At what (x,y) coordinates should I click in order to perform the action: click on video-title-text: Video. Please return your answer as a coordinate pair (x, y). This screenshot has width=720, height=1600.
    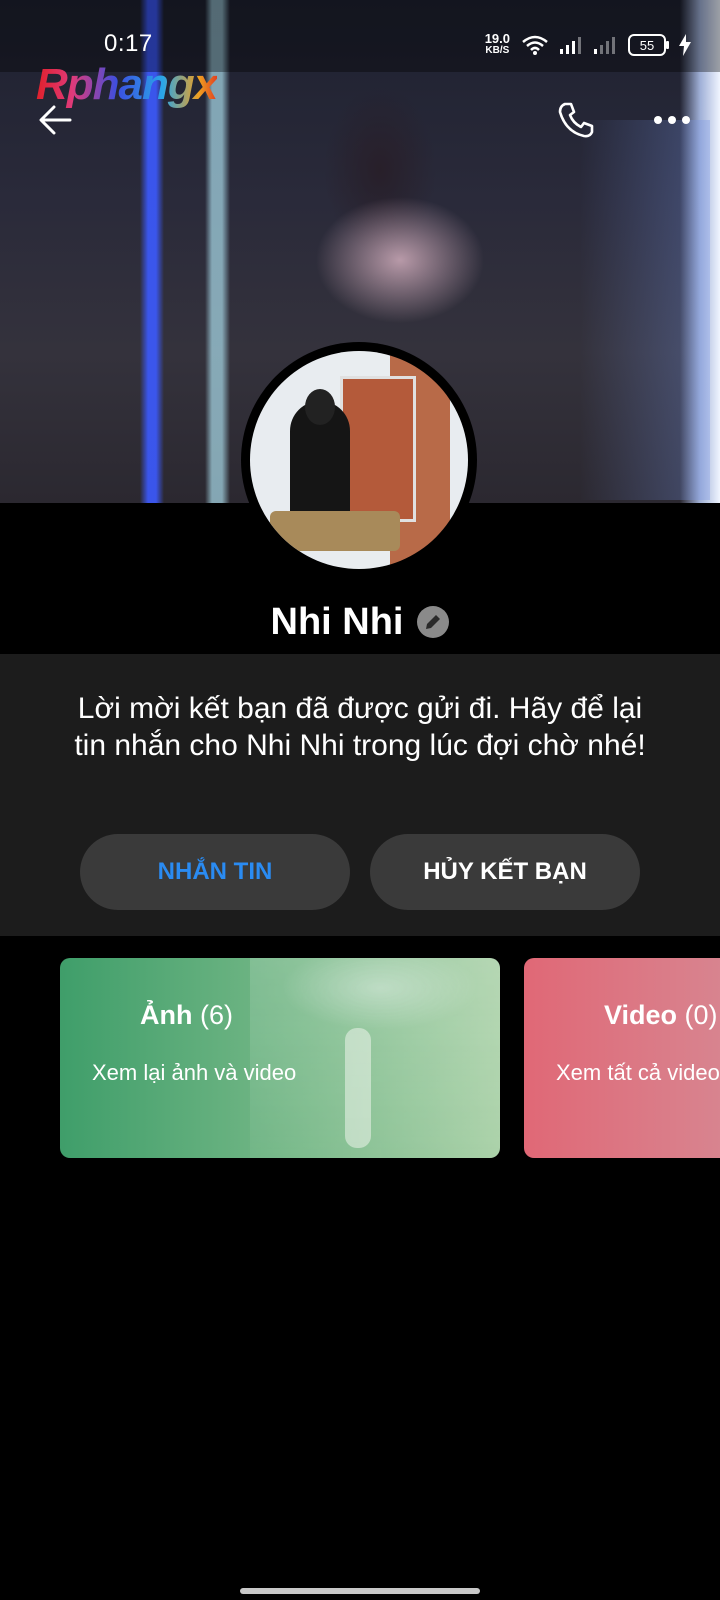
    Looking at the image, I should click on (641, 1015).